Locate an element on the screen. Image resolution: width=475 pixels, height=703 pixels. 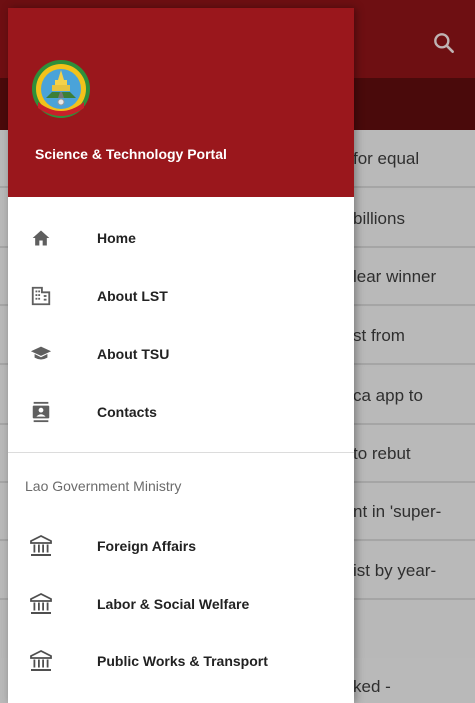
menu-item-label: Foreign Affairs is located at coordinates (147, 546).